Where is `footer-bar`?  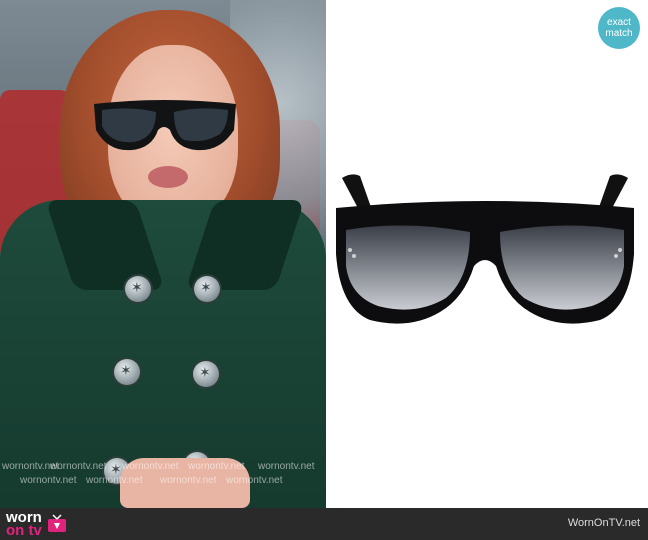
footer-bar is located at coordinates (324, 524).